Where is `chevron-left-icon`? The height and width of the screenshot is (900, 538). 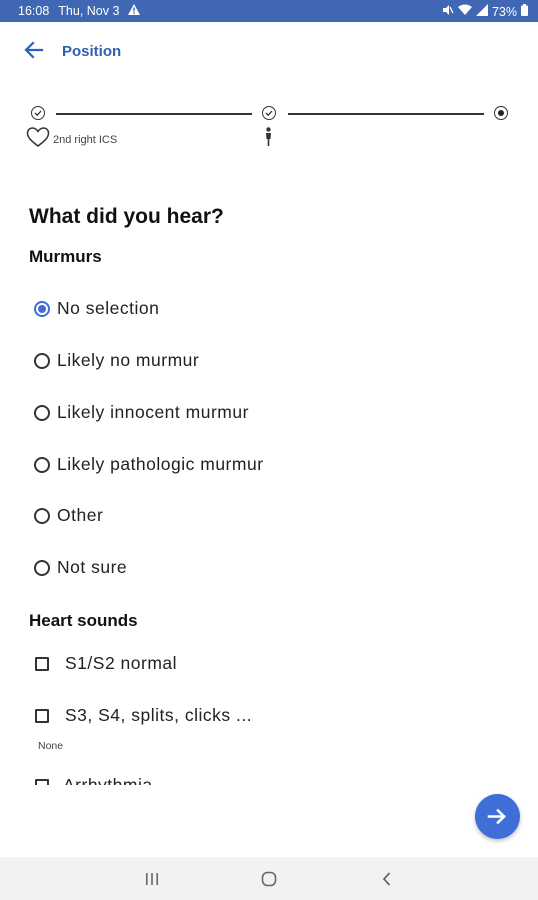
chevron-left-icon is located at coordinates (386, 879).